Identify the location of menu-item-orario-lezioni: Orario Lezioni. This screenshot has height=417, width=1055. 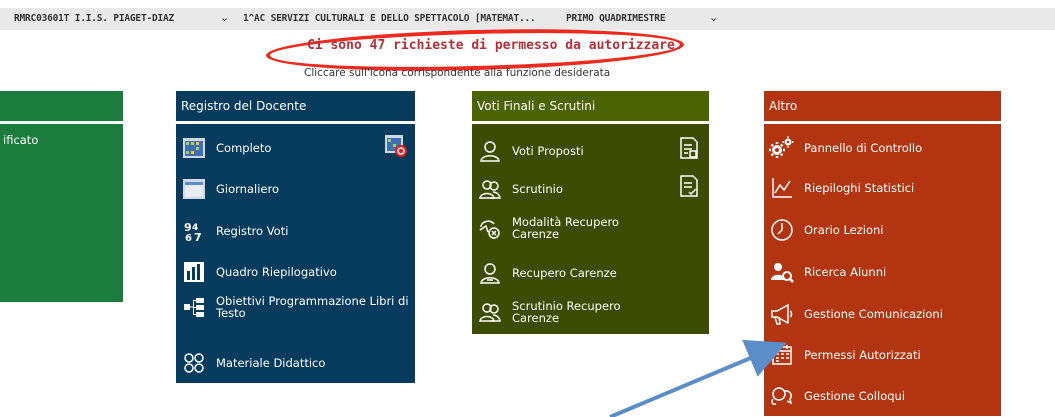
(826, 230).